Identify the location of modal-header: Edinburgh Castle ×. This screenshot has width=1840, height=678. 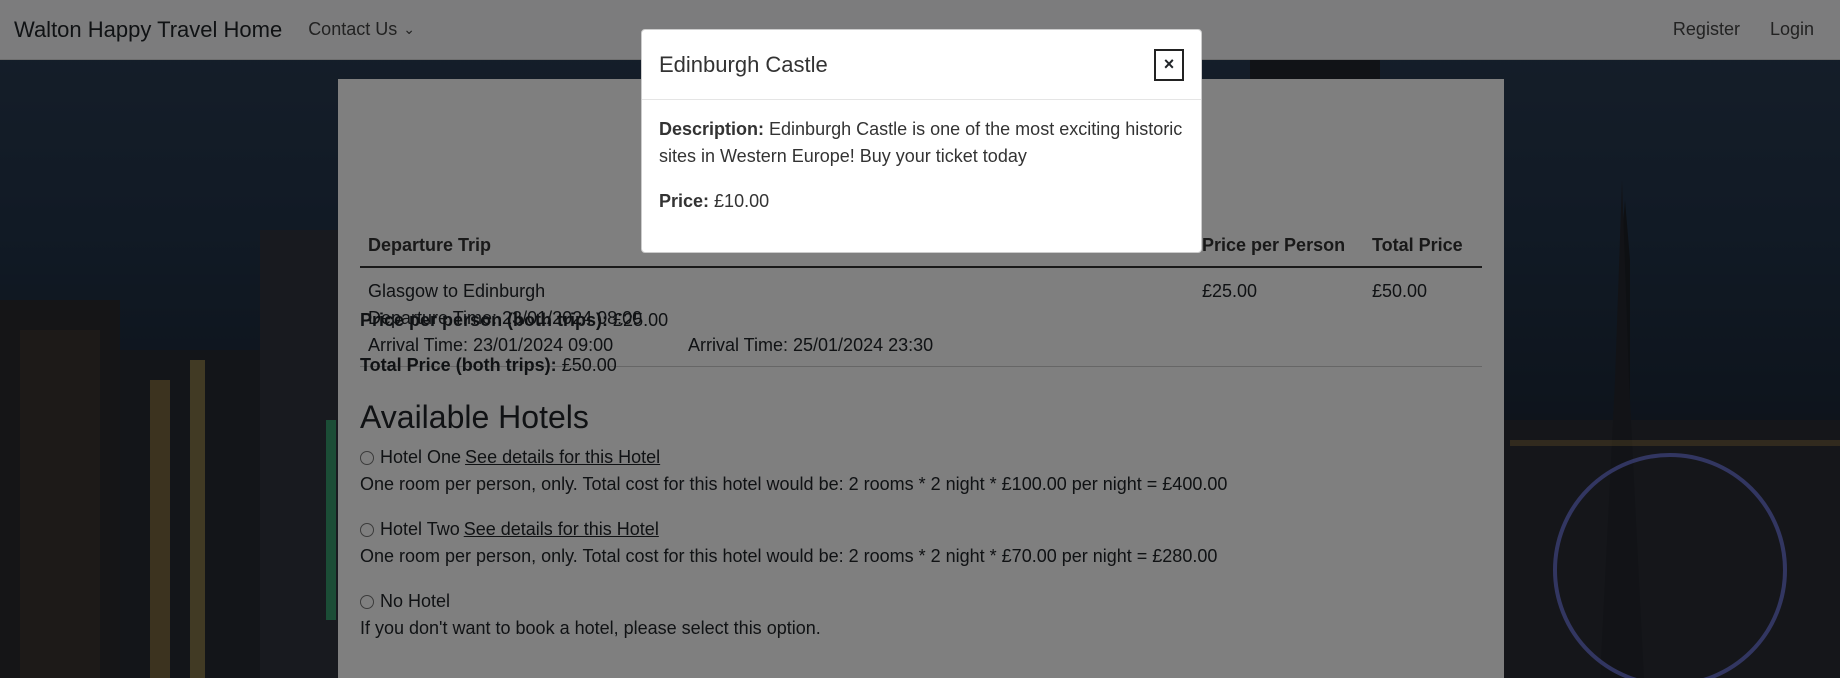
(921, 65).